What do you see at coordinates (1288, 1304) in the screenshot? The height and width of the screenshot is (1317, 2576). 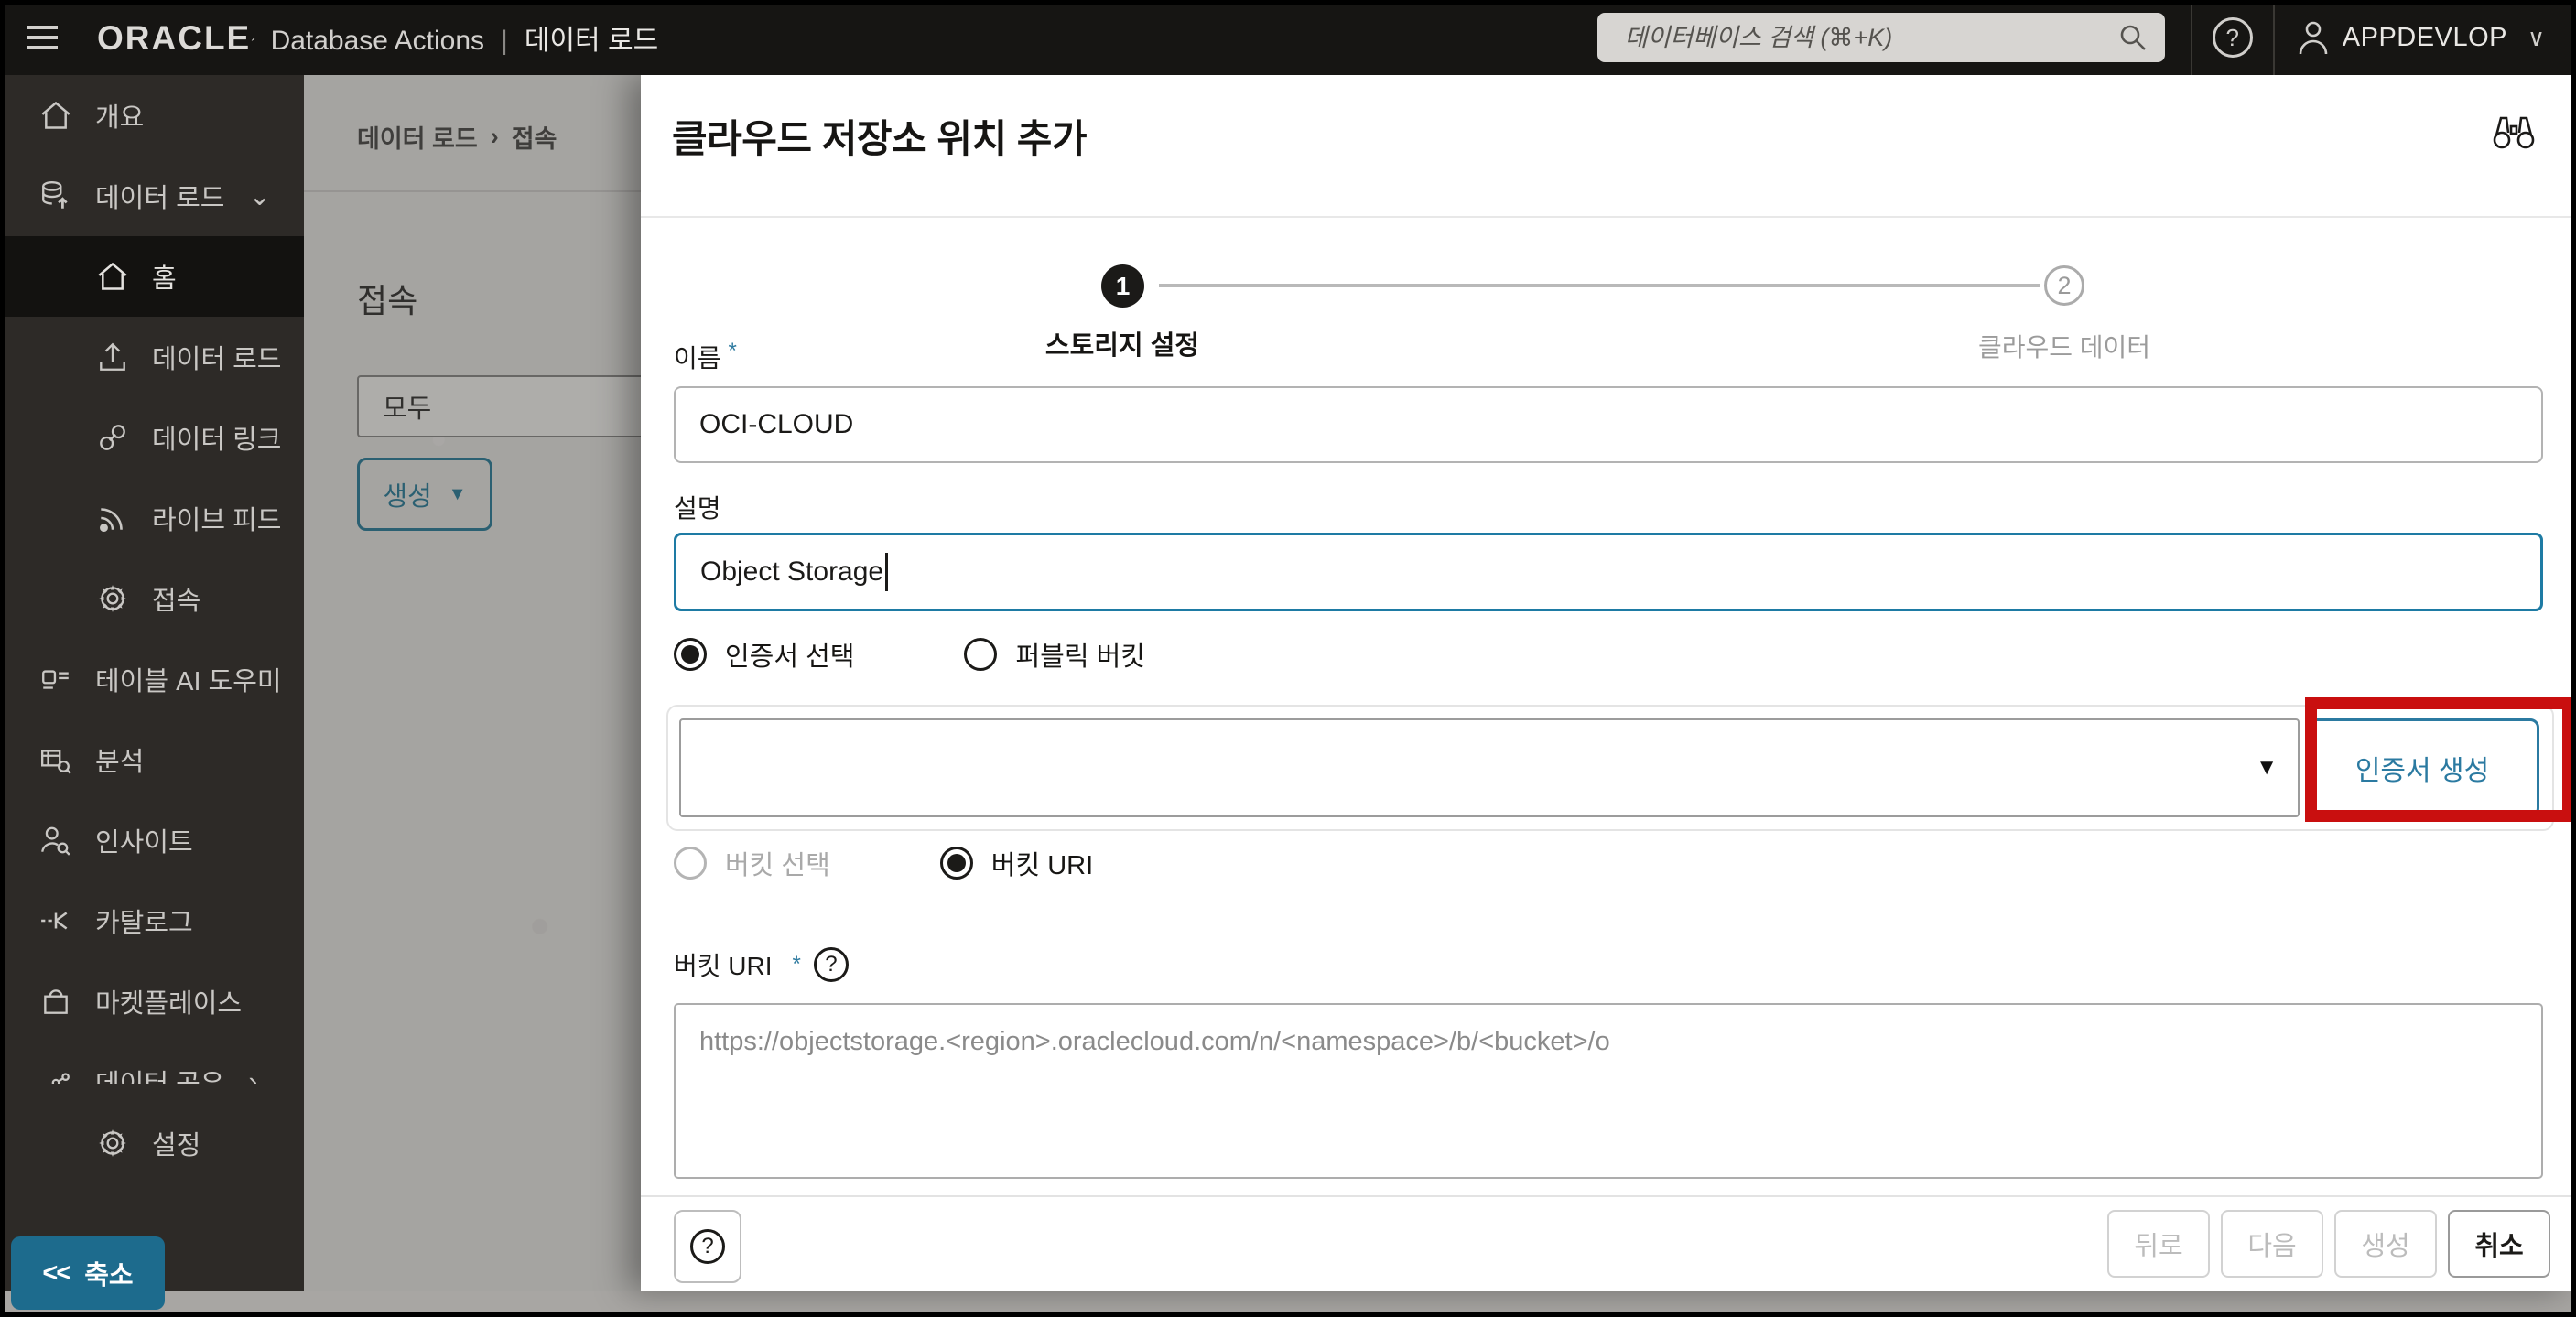 I see `window-bottom-band` at bounding box center [1288, 1304].